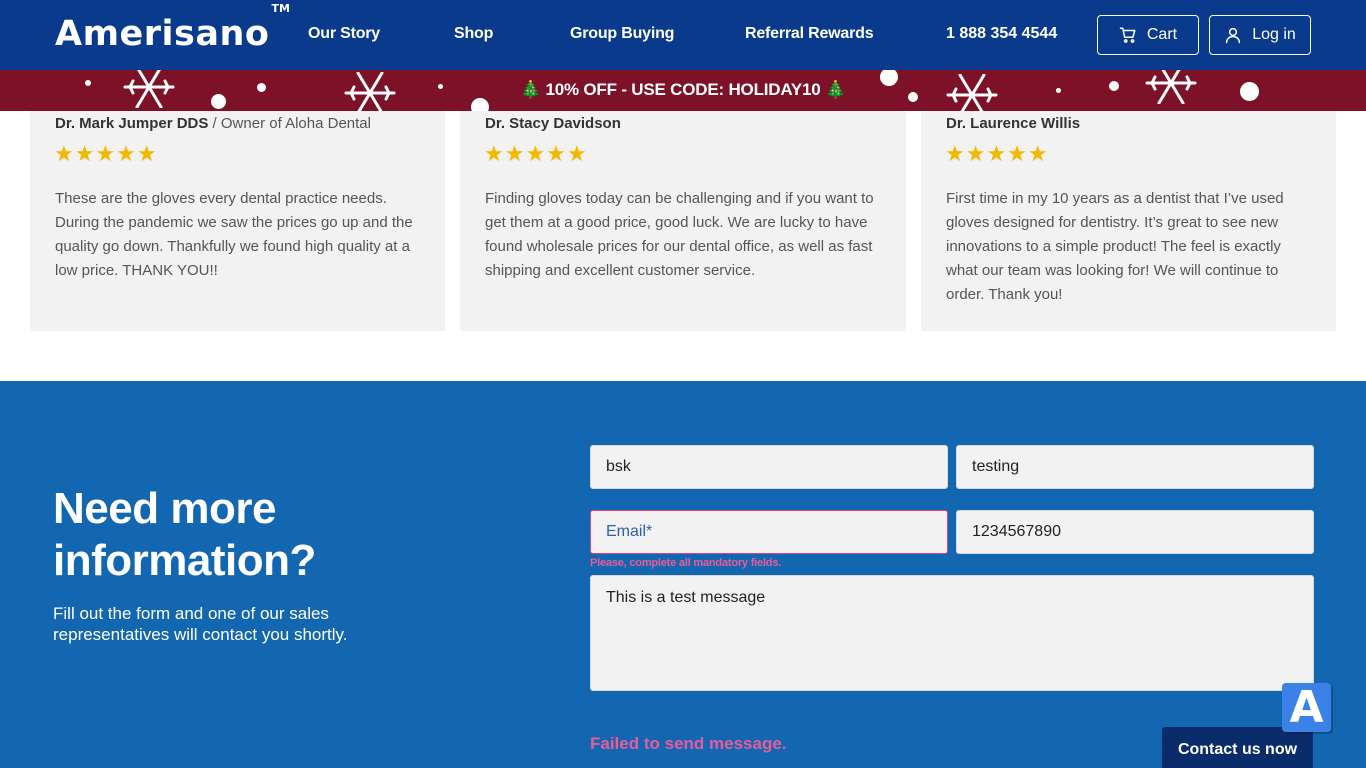 This screenshot has height=768, width=1366. Describe the element at coordinates (952, 633) in the screenshot. I see `message-field: This is a test message` at that location.